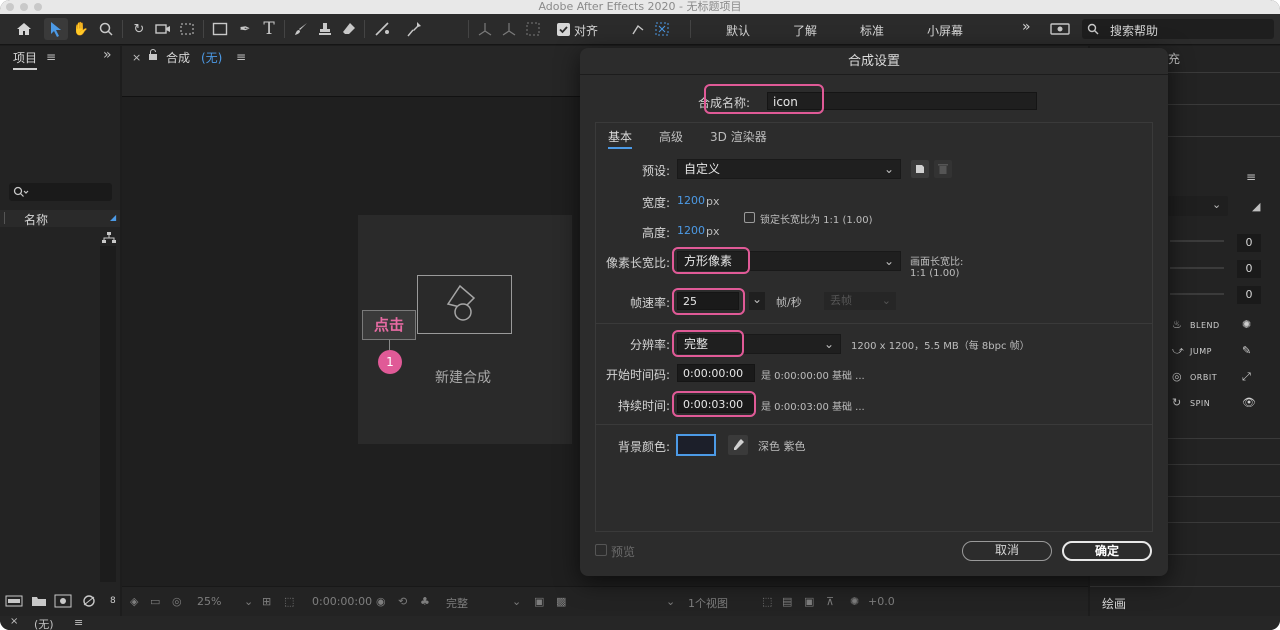 The height and width of the screenshot is (630, 1280). I want to click on expand-panels-icon: », so click(107, 55).